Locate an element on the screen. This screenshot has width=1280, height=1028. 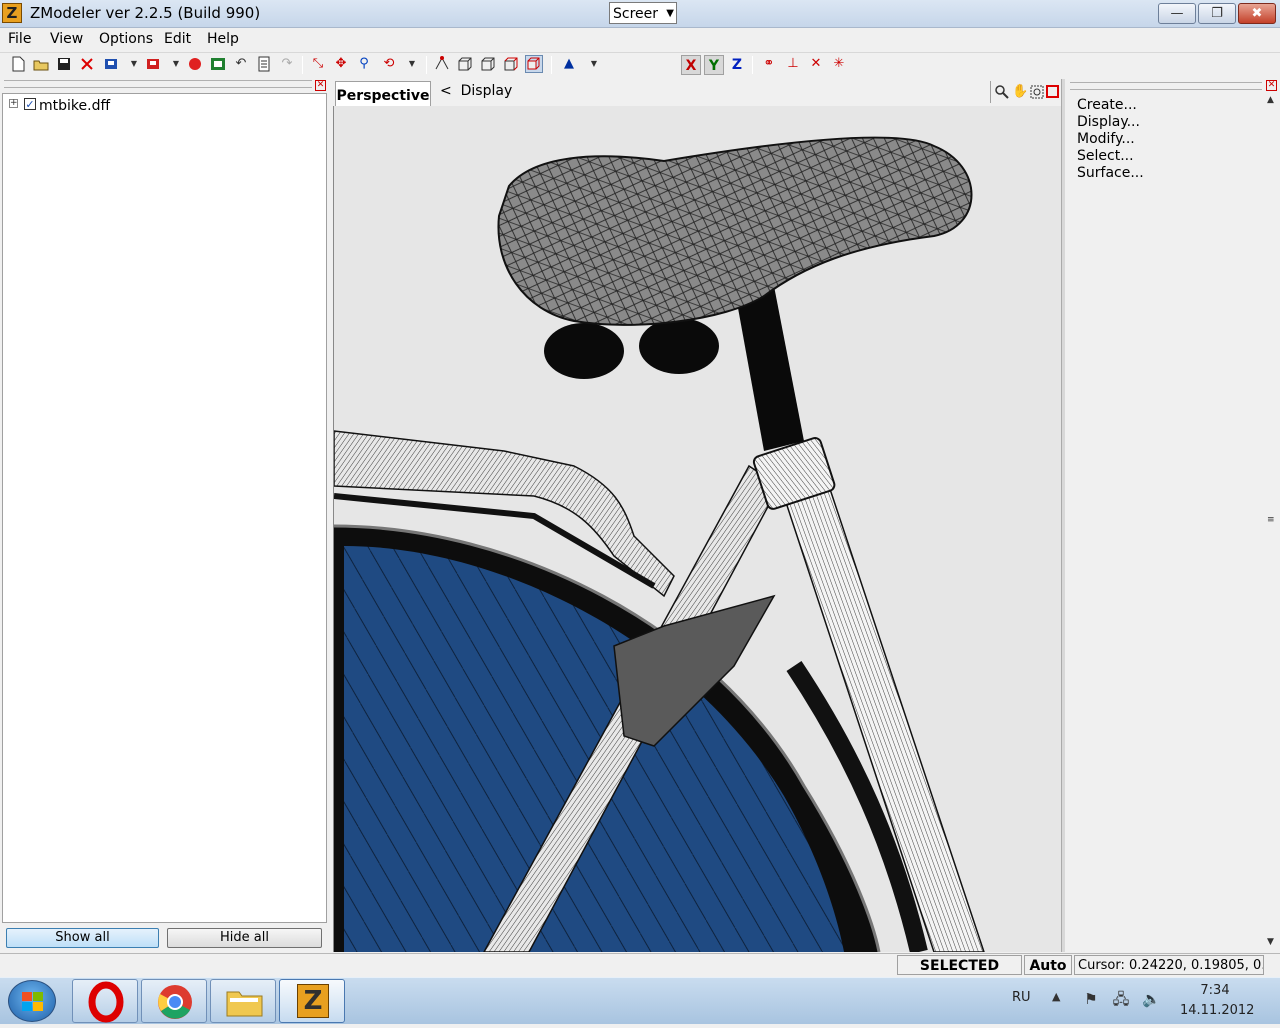
menu-help: Help is located at coordinates (223, 39).